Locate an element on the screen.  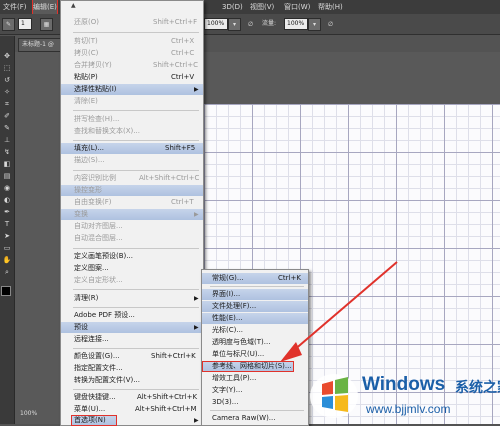
watermark: Windows 系统之家 www.bjjmlv.com is located at coordinates (400, 394).